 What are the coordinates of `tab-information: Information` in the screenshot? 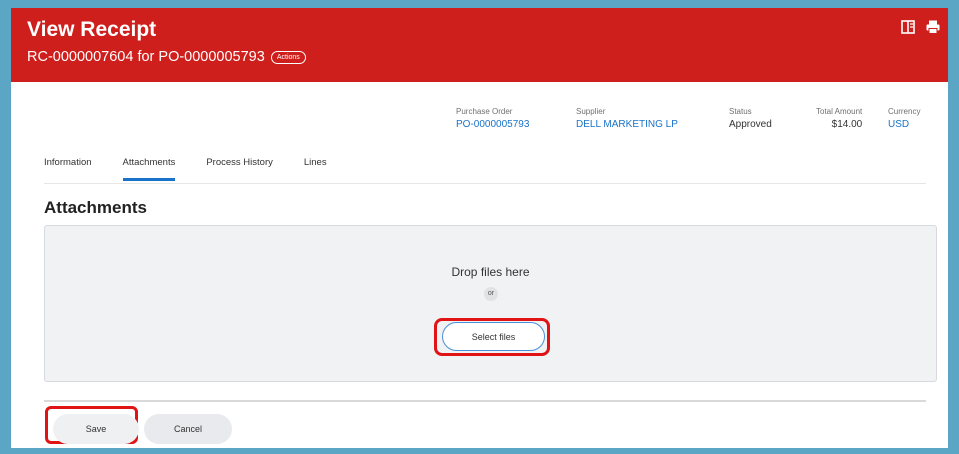 It's located at (68, 169).